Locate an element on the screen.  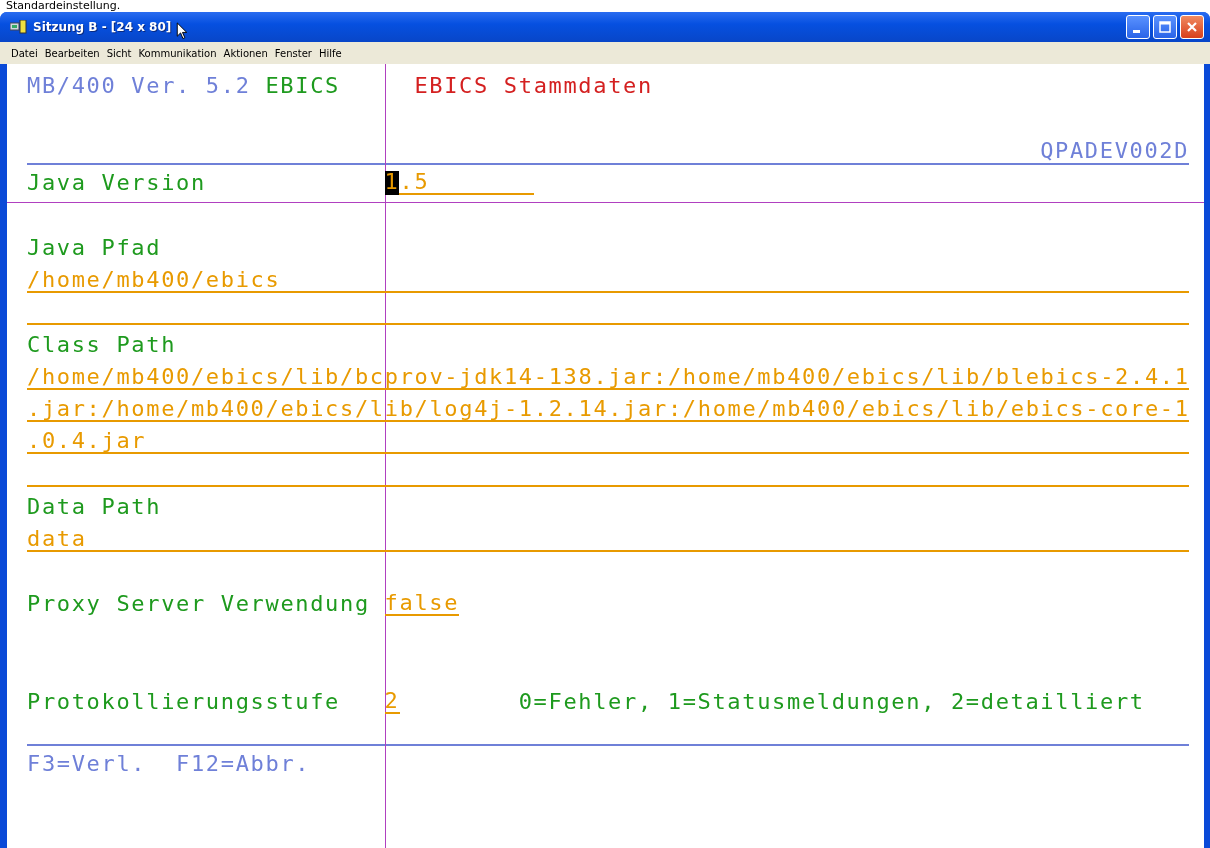
input-field: false is located at coordinates (422, 604).